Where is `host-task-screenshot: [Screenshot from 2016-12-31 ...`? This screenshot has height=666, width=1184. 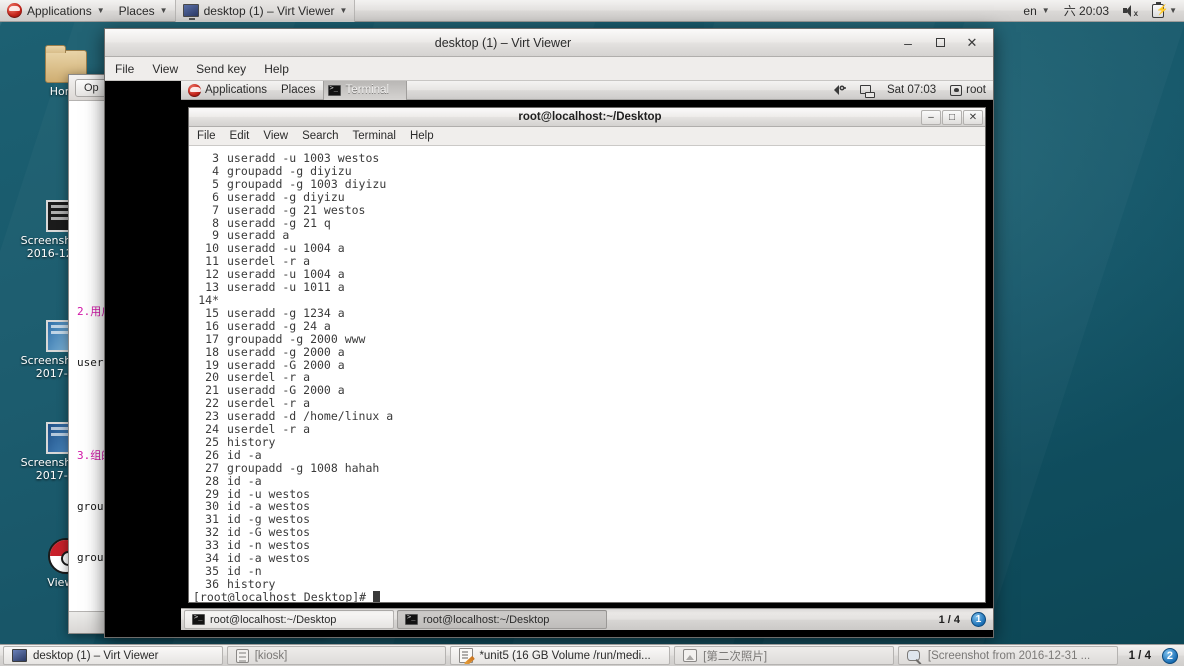
host-task-screenshot: [Screenshot from 2016-12-31 ... is located at coordinates (1007, 655).